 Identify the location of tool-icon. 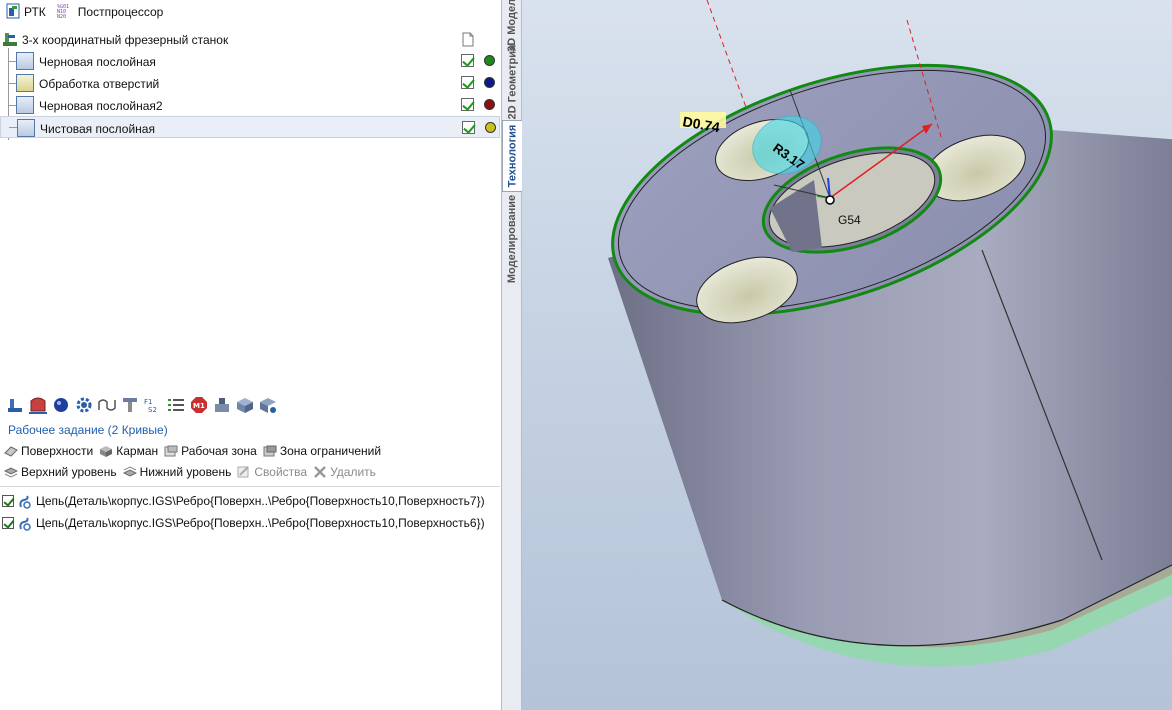
(130, 405).